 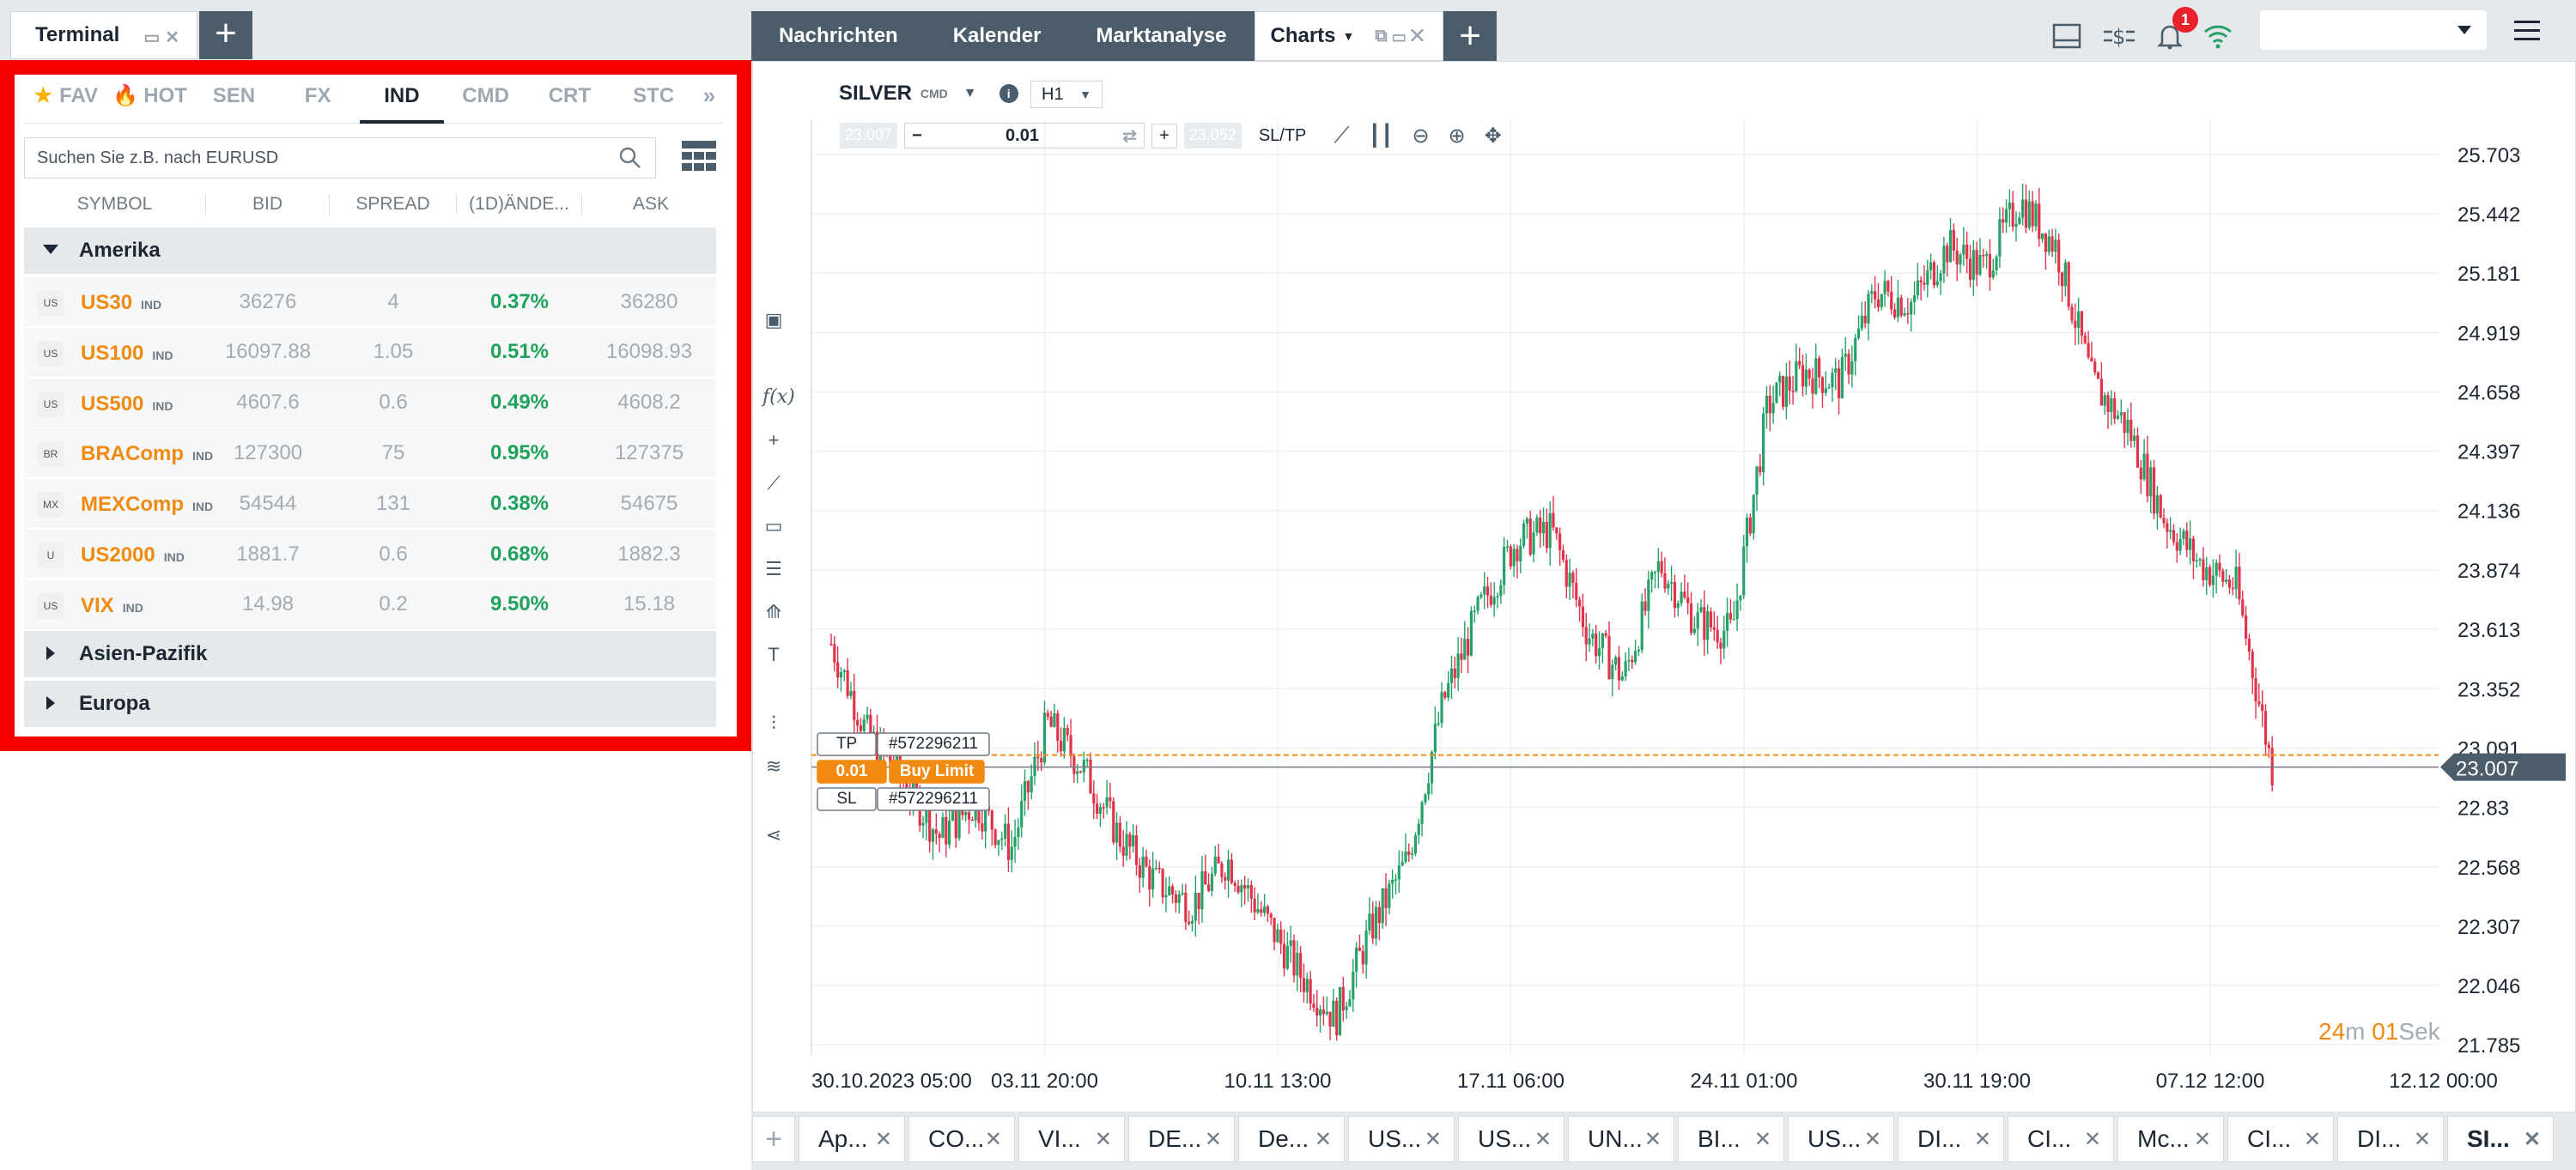 What do you see at coordinates (1493, 137) in the screenshot?
I see `move-icon: ✥` at bounding box center [1493, 137].